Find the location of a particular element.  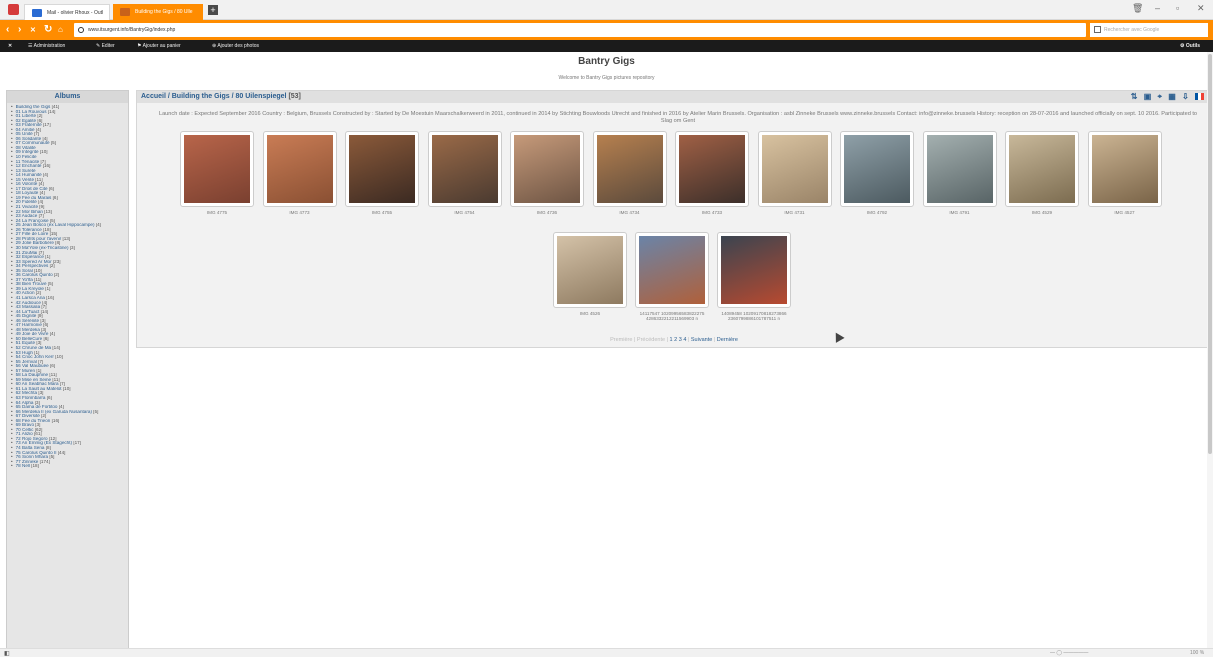

album-label: 70 Celtic is located at coordinates (25, 430).